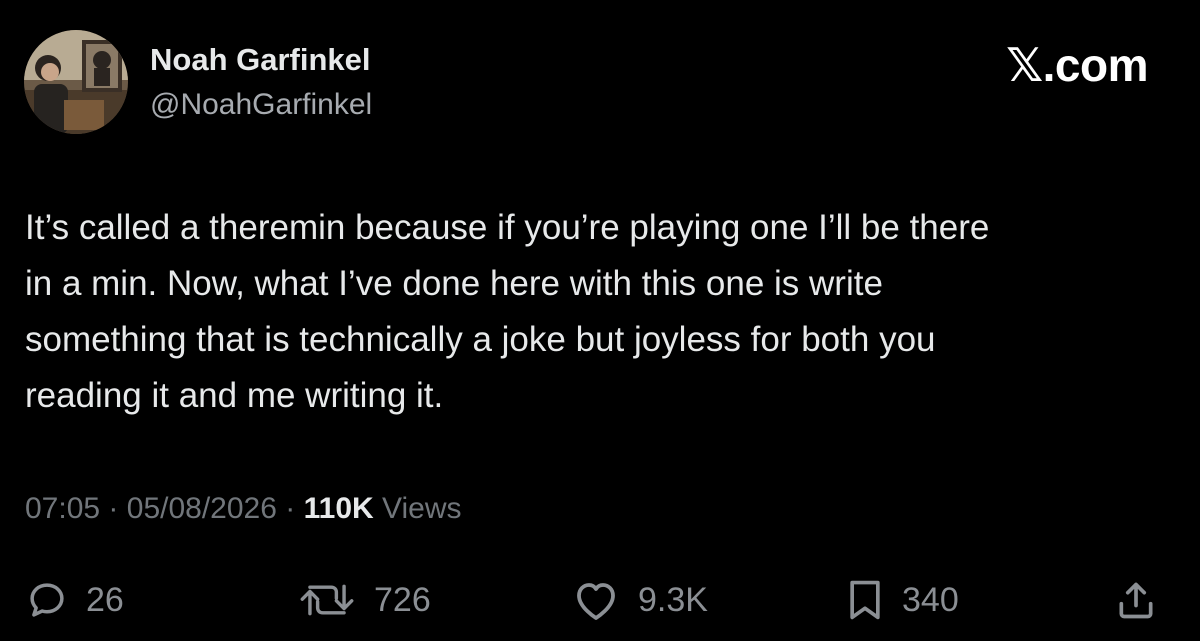  Describe the element at coordinates (1024, 65) in the screenshot. I see `x-logo-icon: 𝕏` at that location.